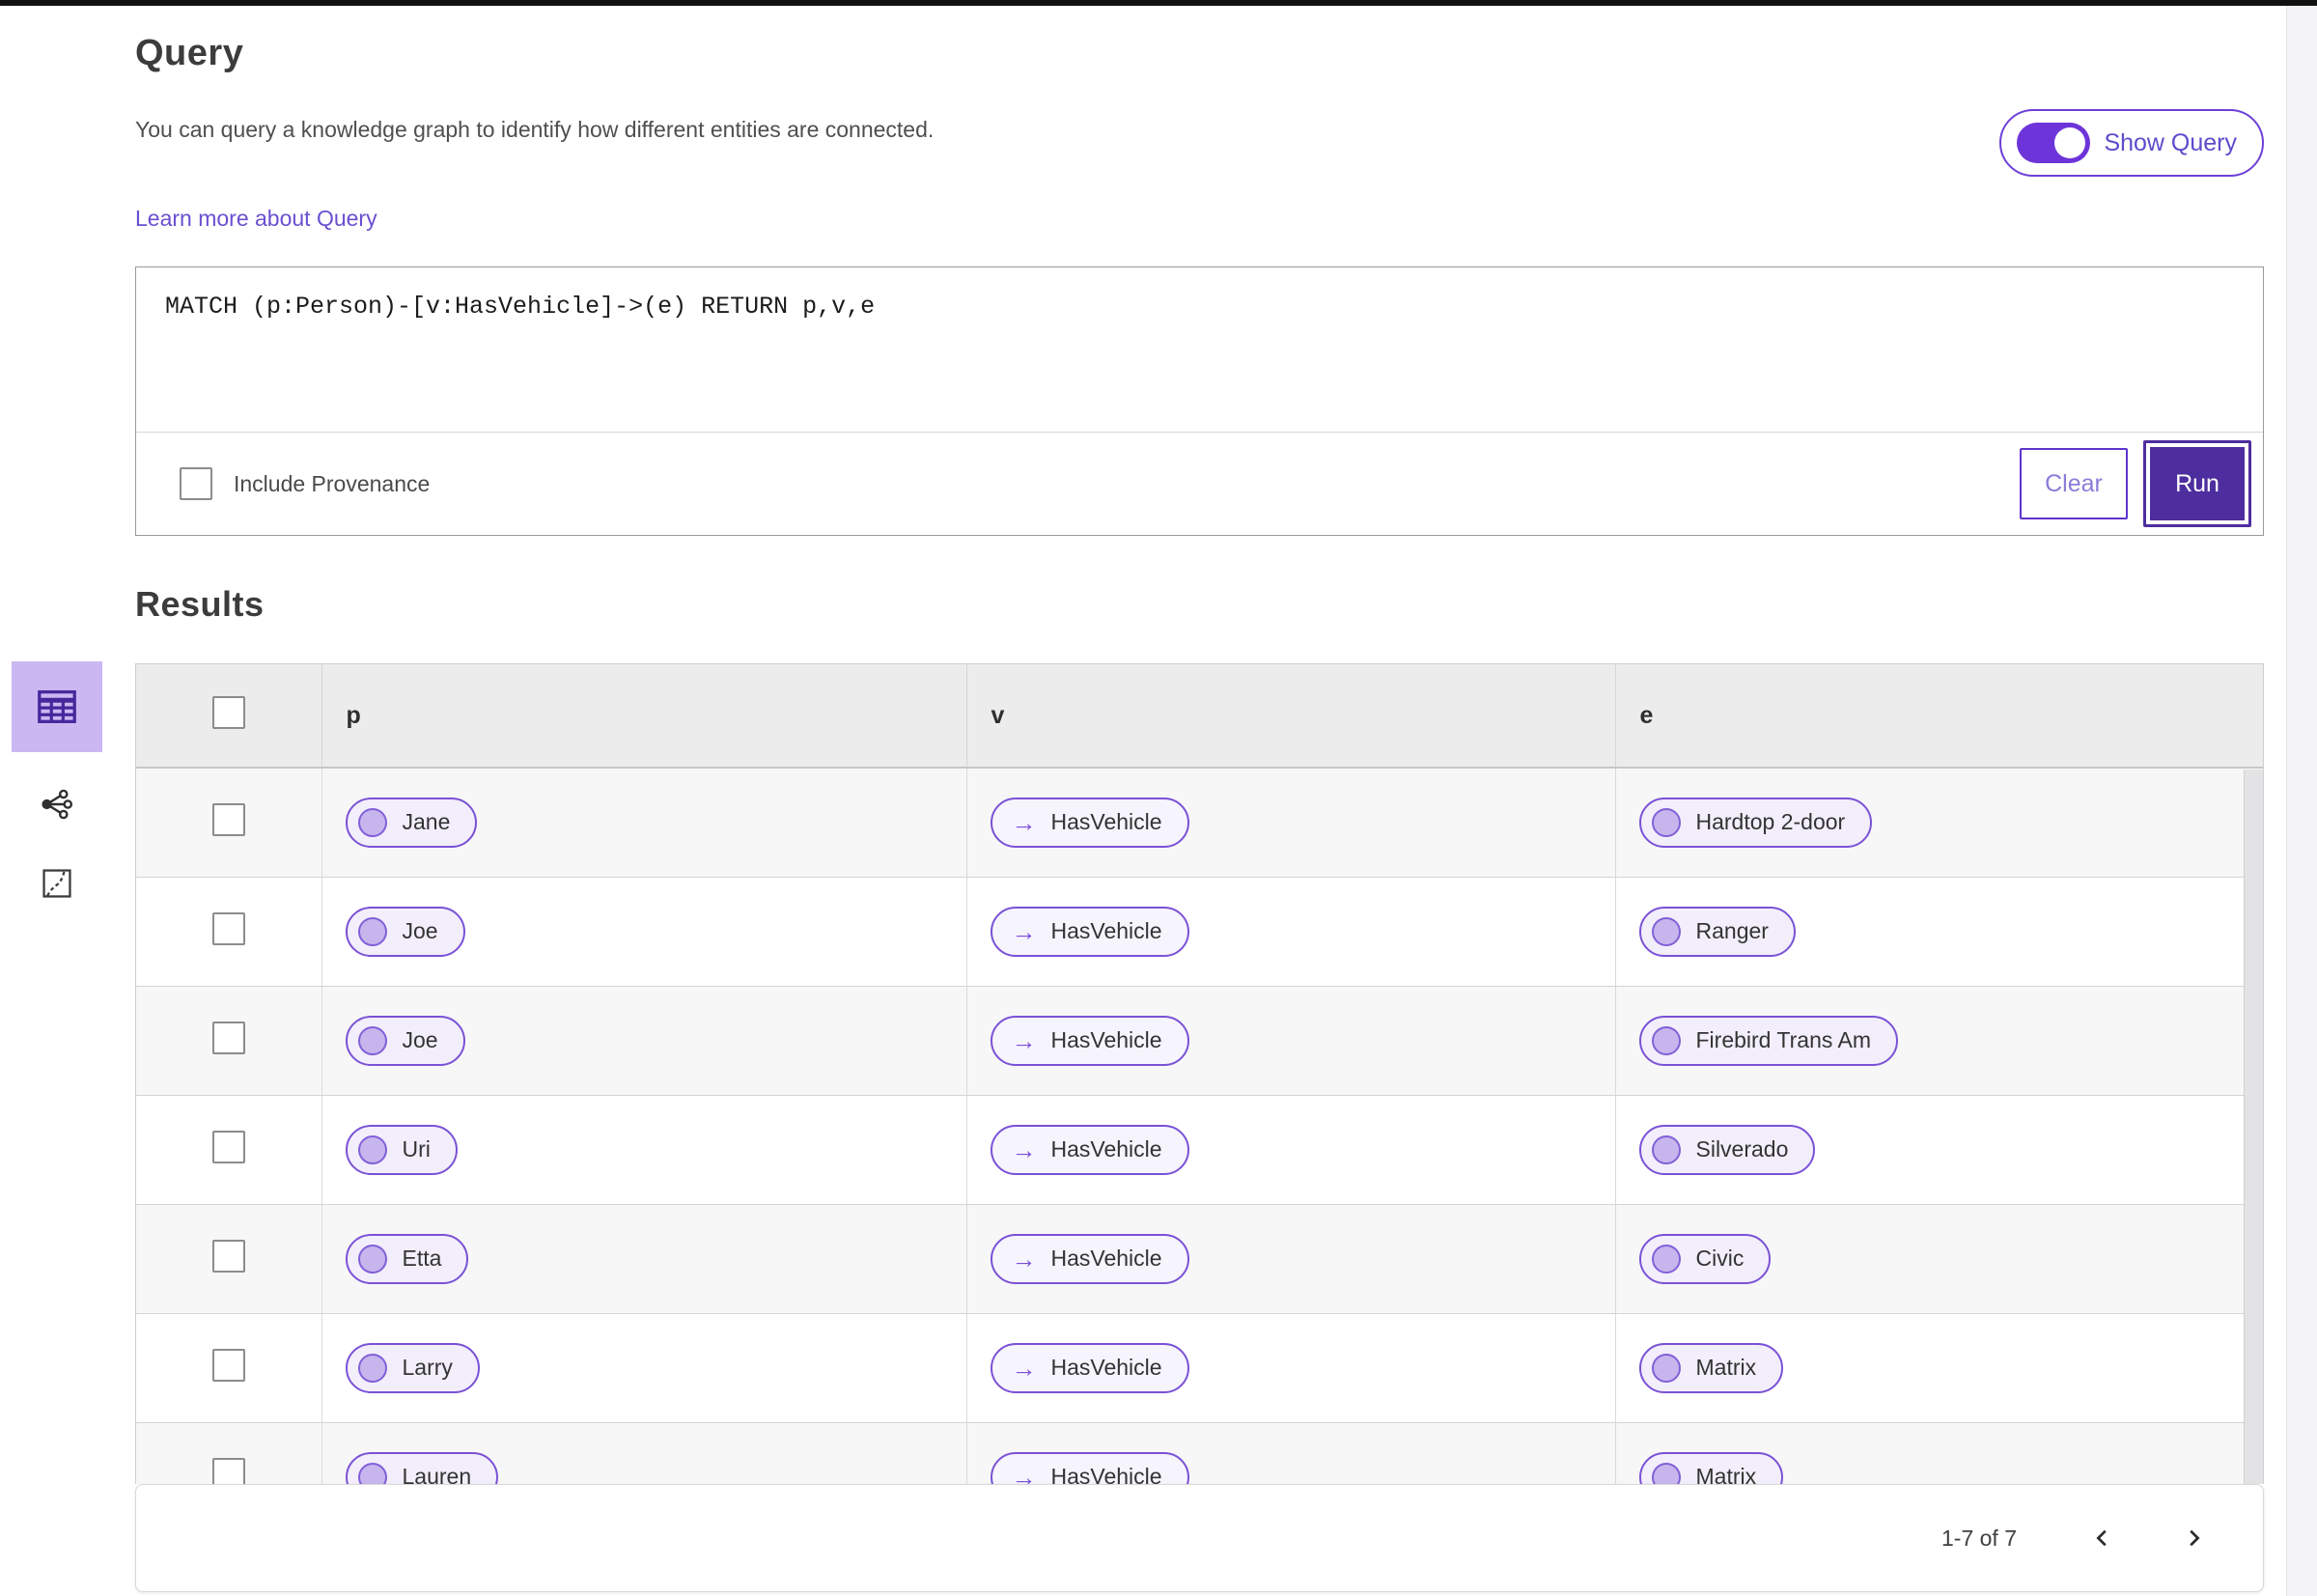  Describe the element at coordinates (644, 717) in the screenshot. I see `column-header-p: p` at that location.